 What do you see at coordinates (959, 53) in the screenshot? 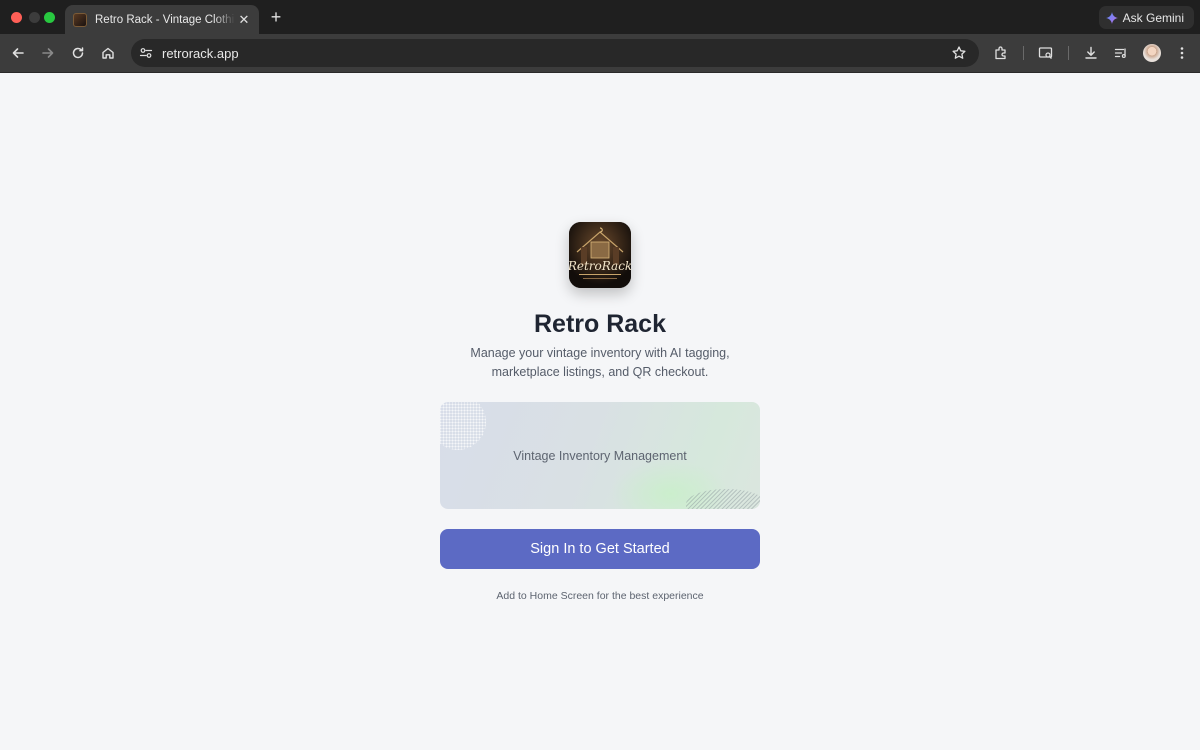
I see `bookmark-star-icon` at bounding box center [959, 53].